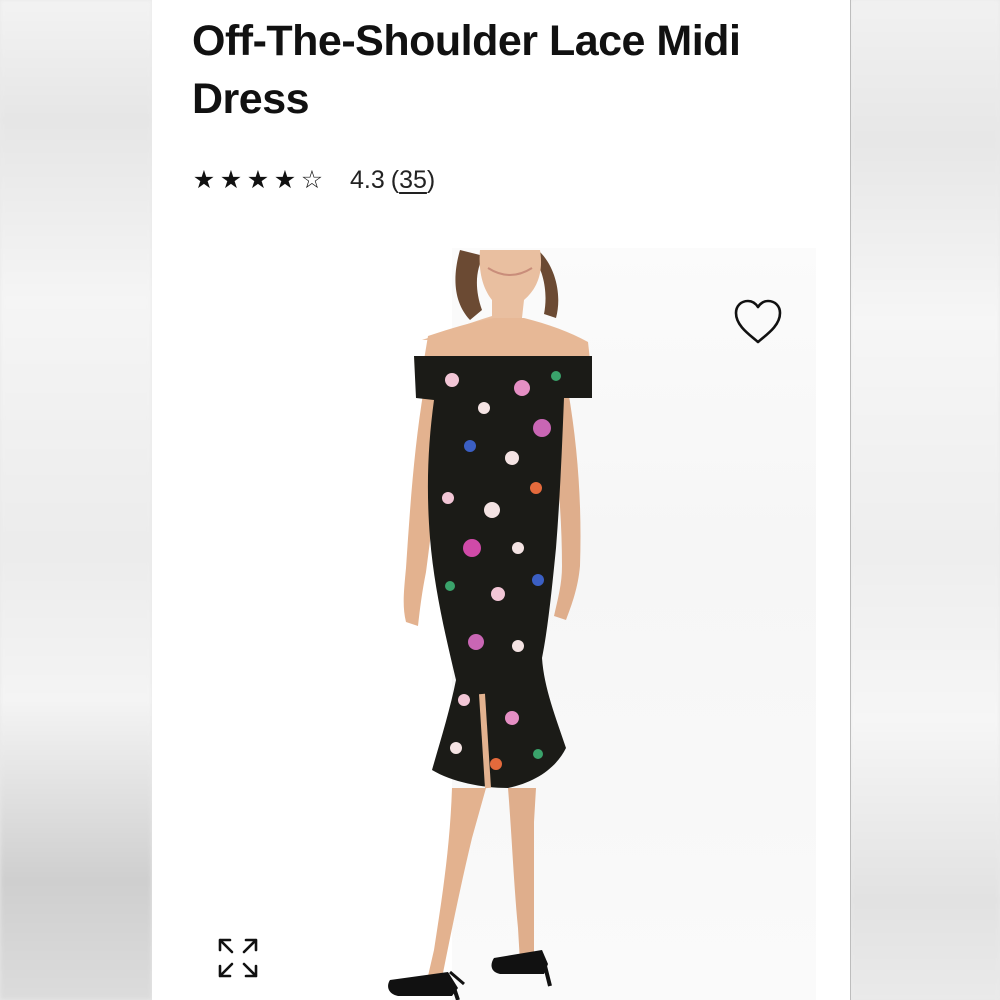 This screenshot has height=1000, width=1000. Describe the element at coordinates (466, 70) in the screenshot. I see `product-title: Off-The-Shoulder Lace Midi Dress` at that location.